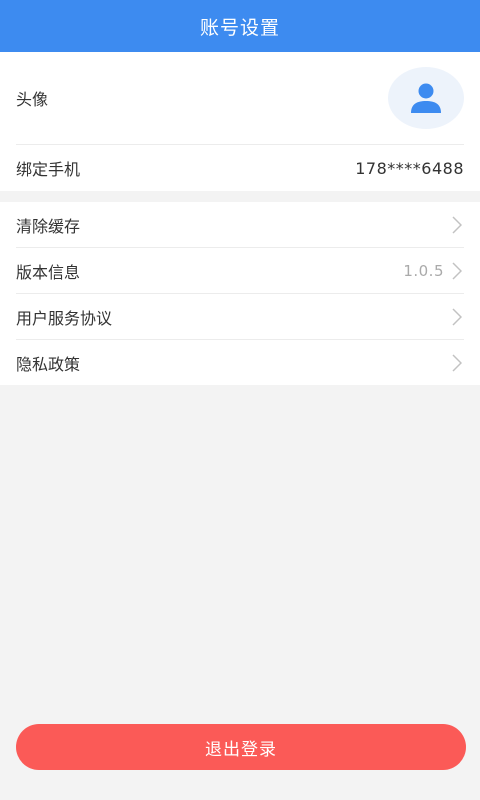  What do you see at coordinates (240, 271) in the screenshot?
I see `version-row: 版本信息 1.0.5` at bounding box center [240, 271].